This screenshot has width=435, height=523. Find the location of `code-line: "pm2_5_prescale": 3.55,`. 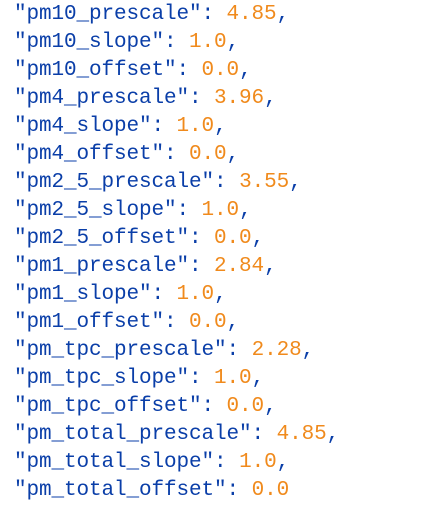

code-line: "pm2_5_prescale": 3.55, is located at coordinates (176, 183).